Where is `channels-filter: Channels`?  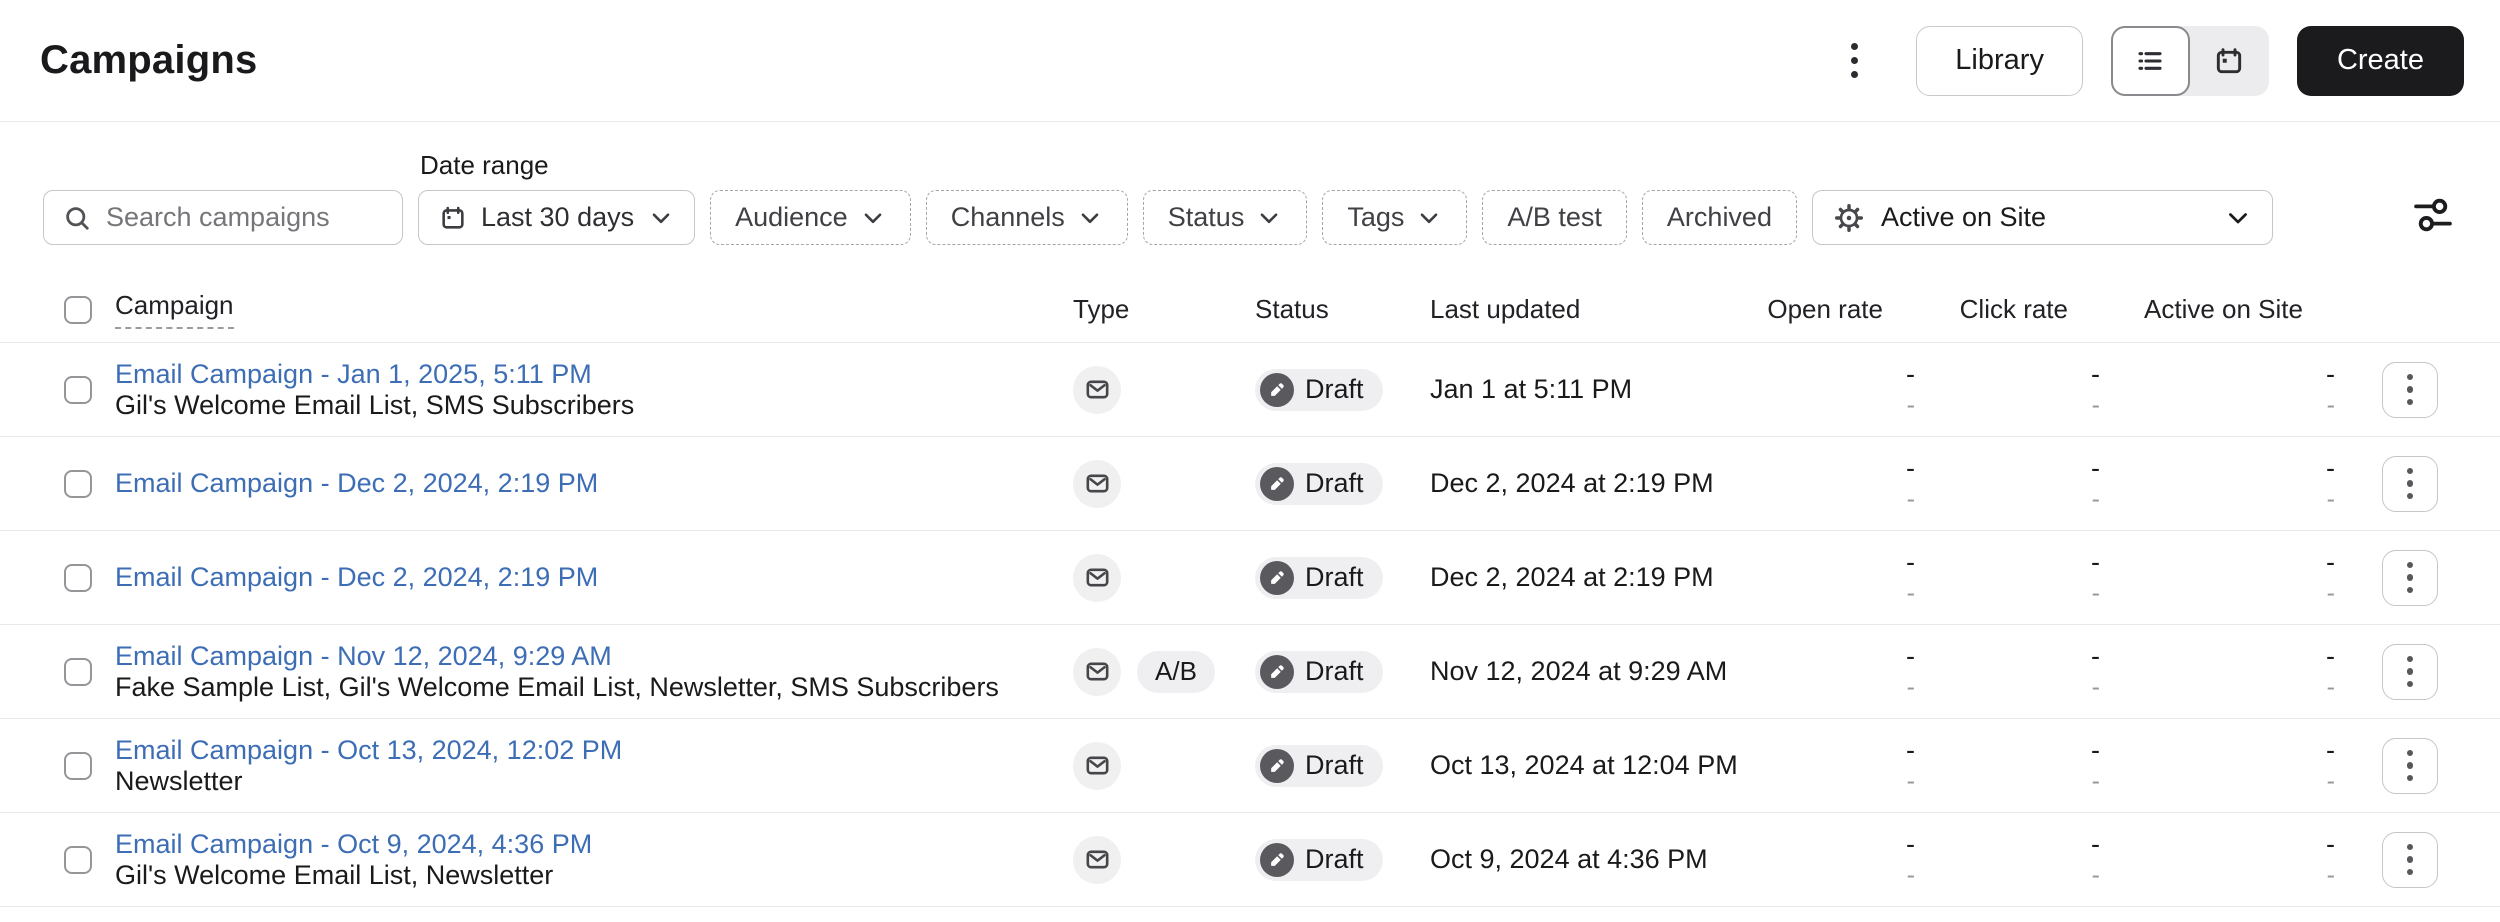 channels-filter: Channels is located at coordinates (1026, 217).